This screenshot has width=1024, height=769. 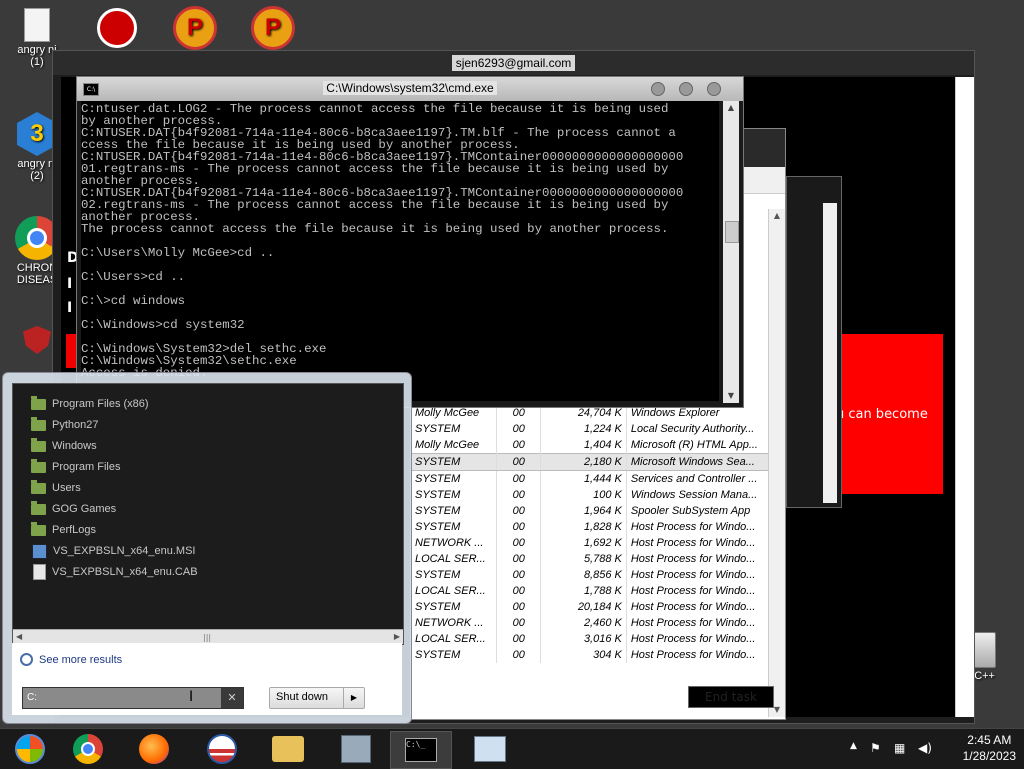 What do you see at coordinates (583, 607) in the screenshot?
I see `process-mem-cell: 20,184 K` at bounding box center [583, 607].